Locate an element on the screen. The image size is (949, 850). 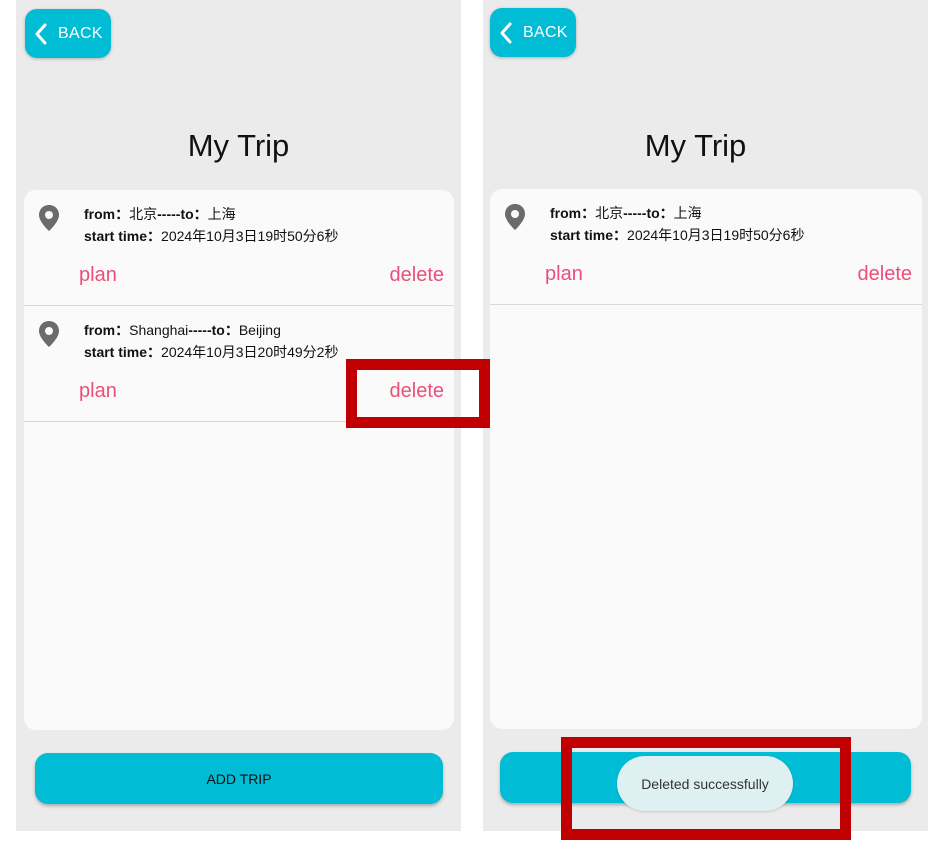
route-text: from：Shanghai-----to：Beijing is located at coordinates (182, 330).